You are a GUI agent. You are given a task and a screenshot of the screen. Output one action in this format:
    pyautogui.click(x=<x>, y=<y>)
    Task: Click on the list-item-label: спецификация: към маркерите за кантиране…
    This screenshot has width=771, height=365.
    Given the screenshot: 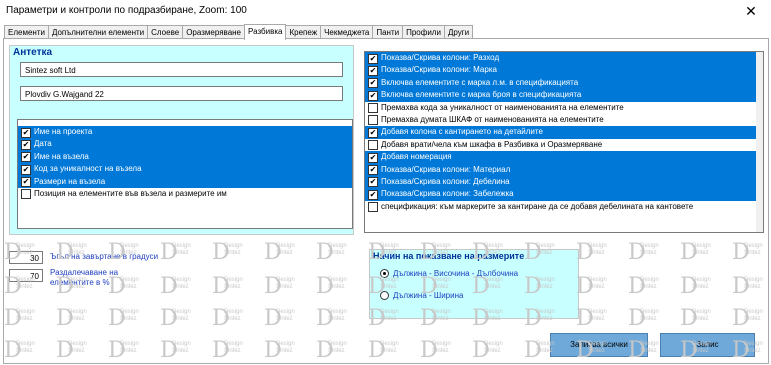 What is the action you would take?
    pyautogui.click(x=537, y=206)
    